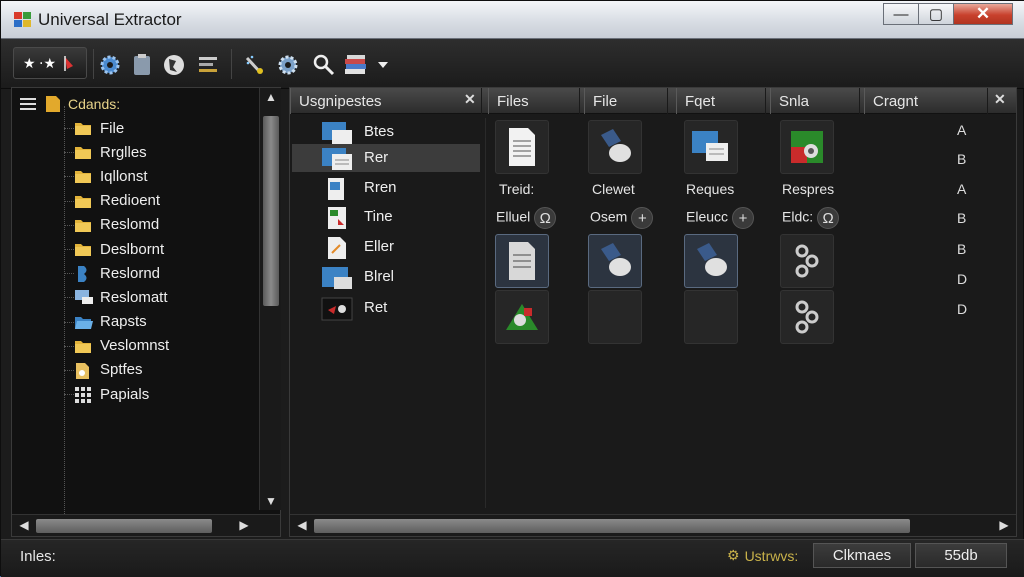  I want to click on cell-text-label: Eleucc, so click(707, 216).